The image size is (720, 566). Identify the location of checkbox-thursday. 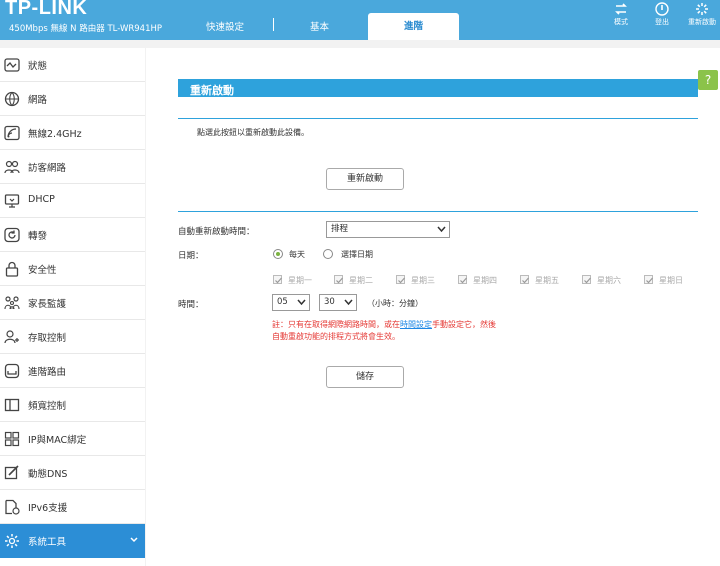
(462, 279).